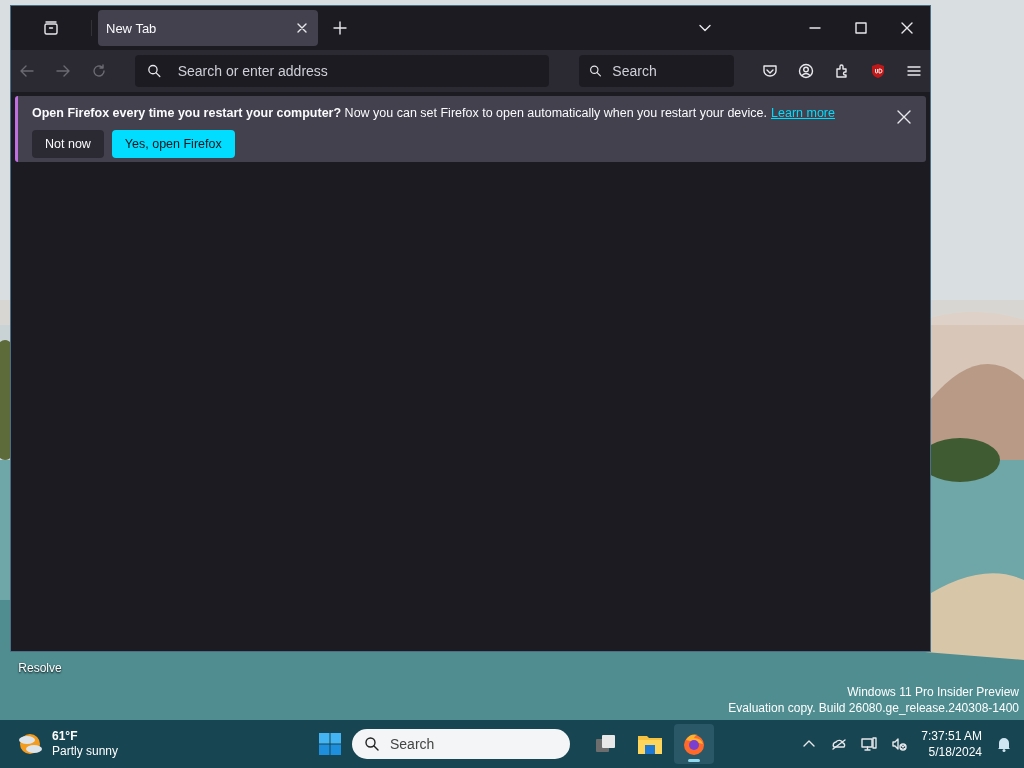 This screenshot has width=1024, height=768. I want to click on new-tab-icon, so click(340, 28).